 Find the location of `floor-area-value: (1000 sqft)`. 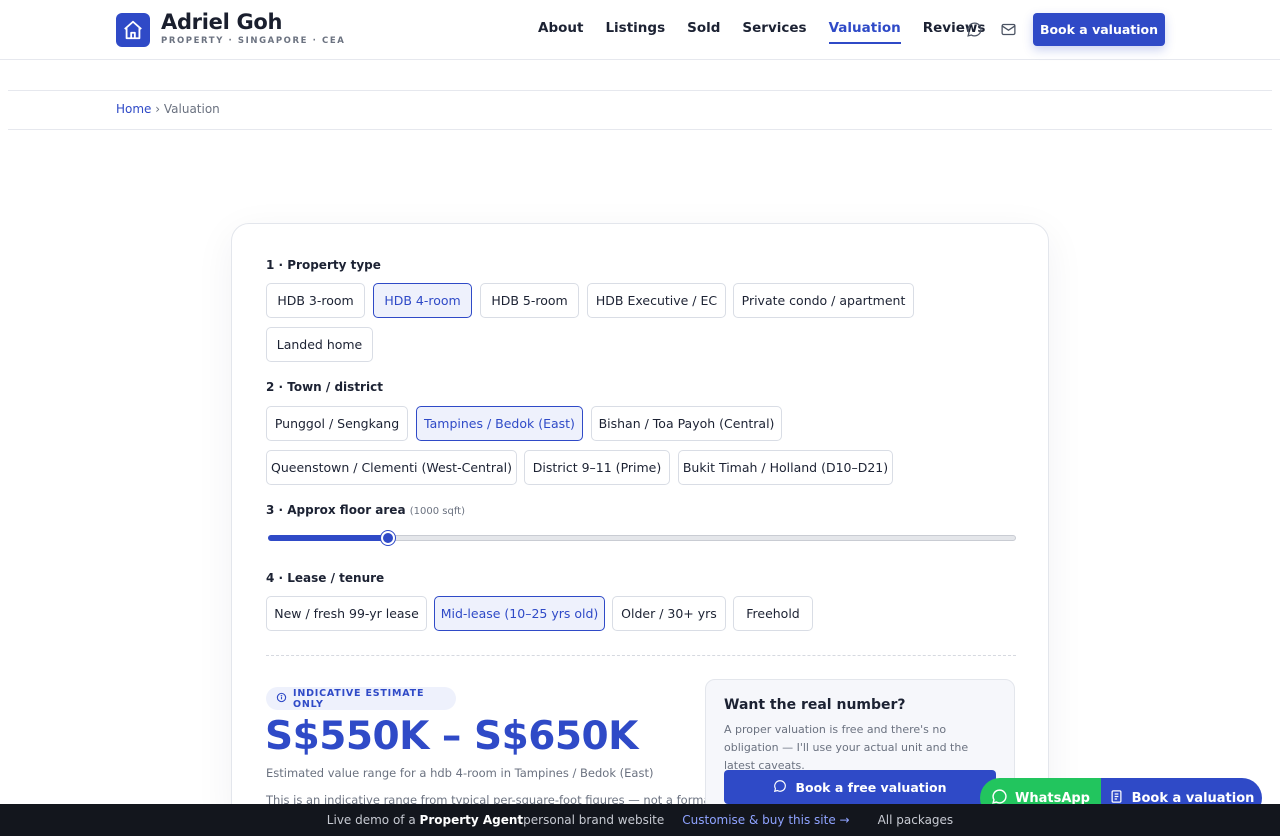

floor-area-value: (1000 sqft) is located at coordinates (437, 511).